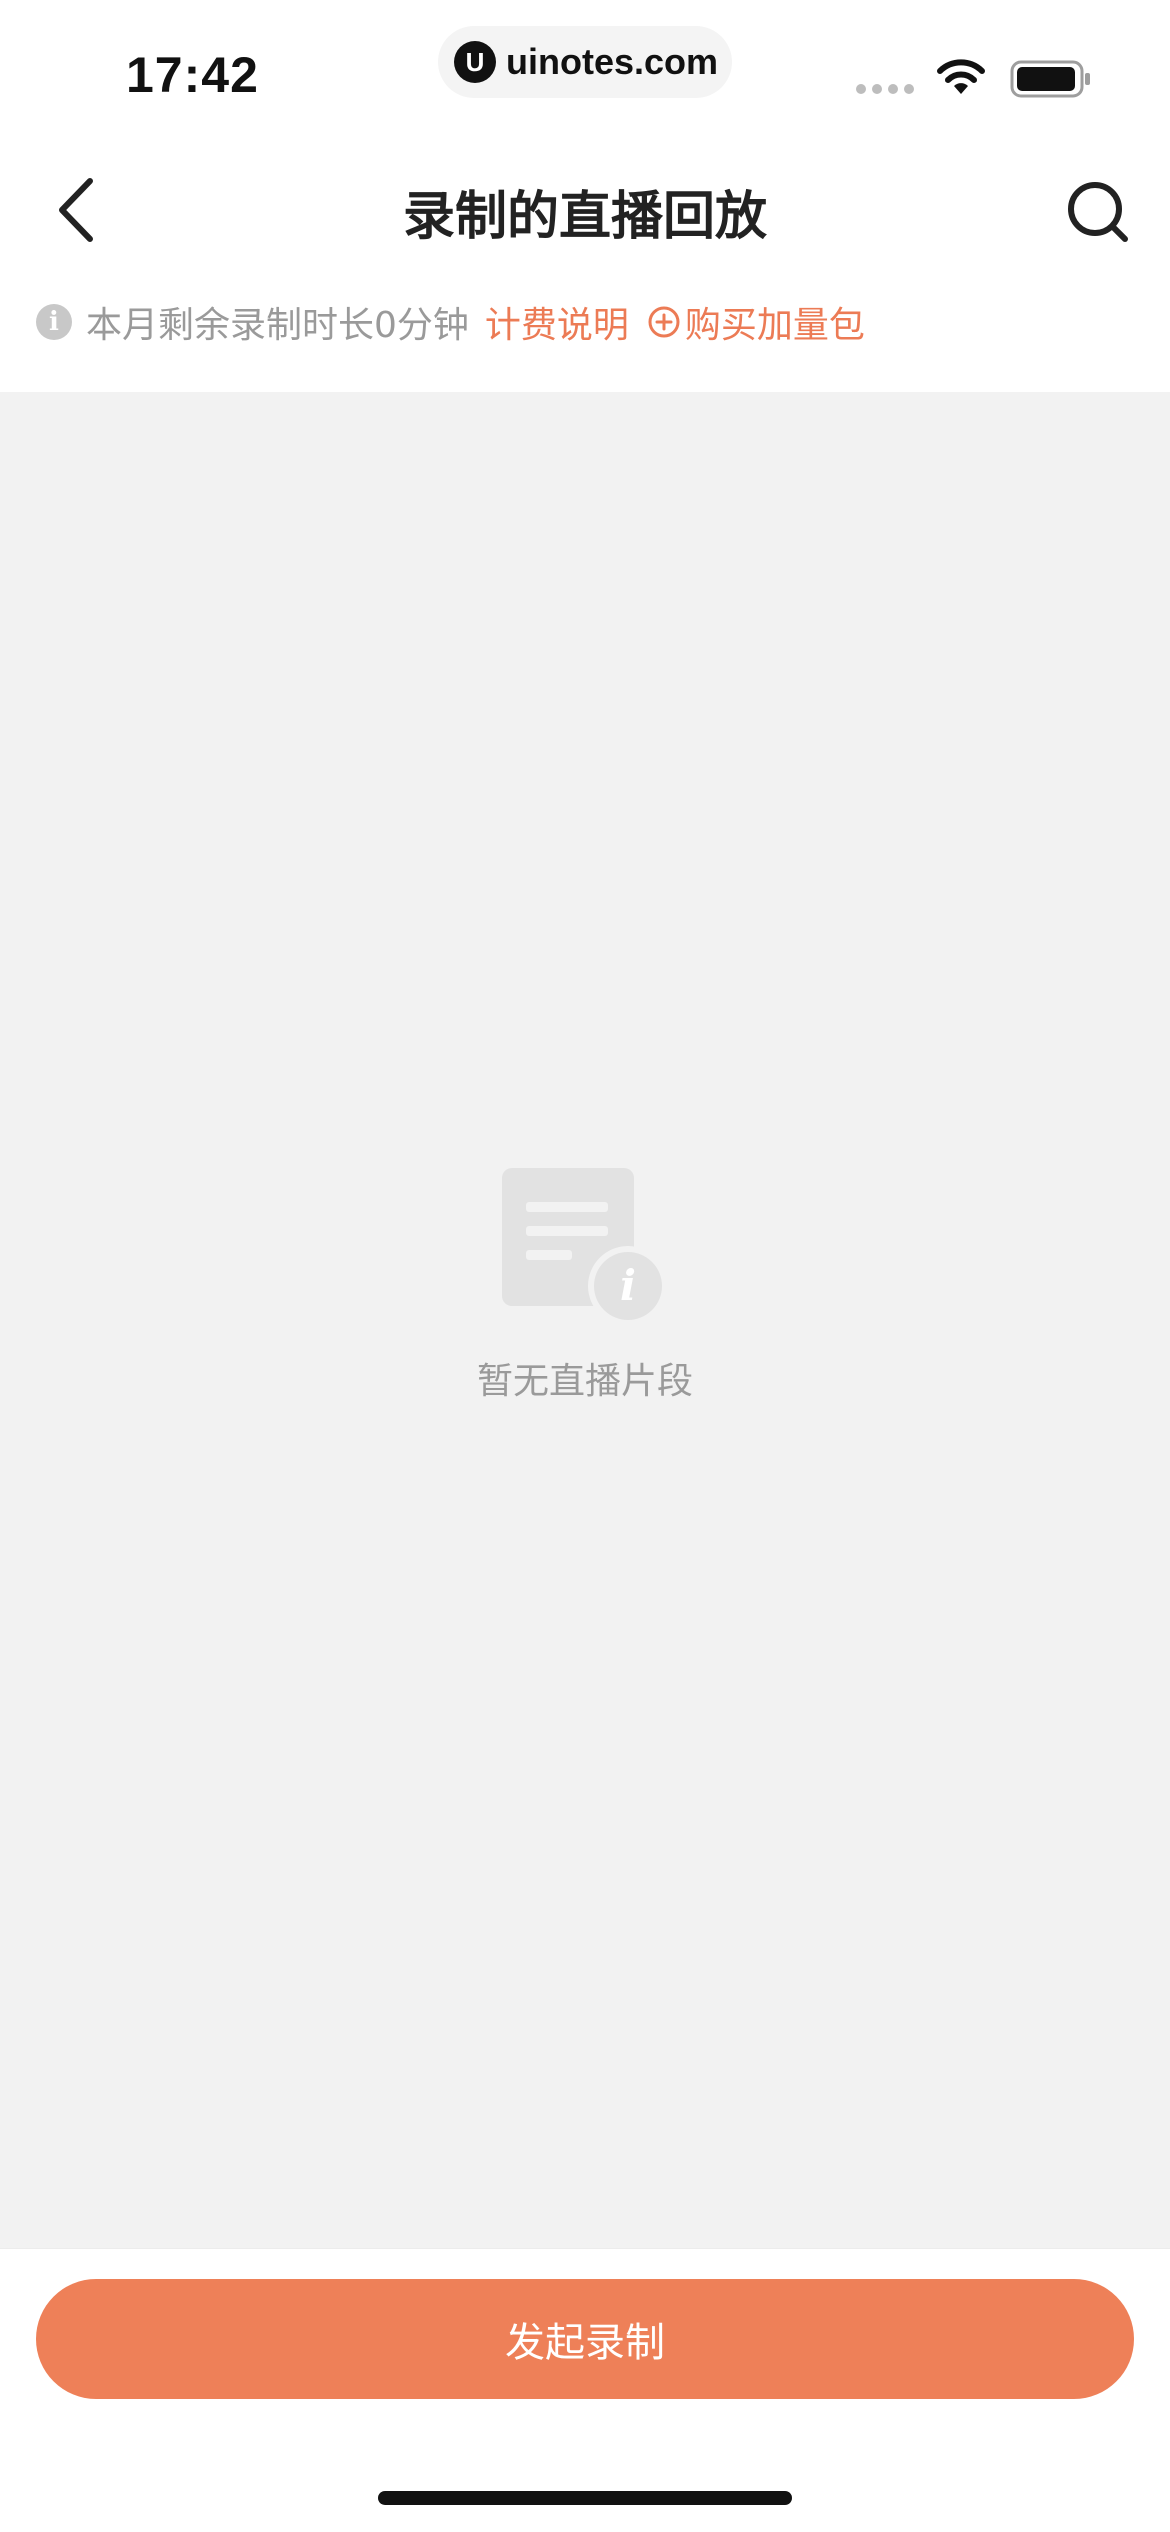  I want to click on remaining-time-text: 本月剩余录制时长0分钟, so click(277, 325).